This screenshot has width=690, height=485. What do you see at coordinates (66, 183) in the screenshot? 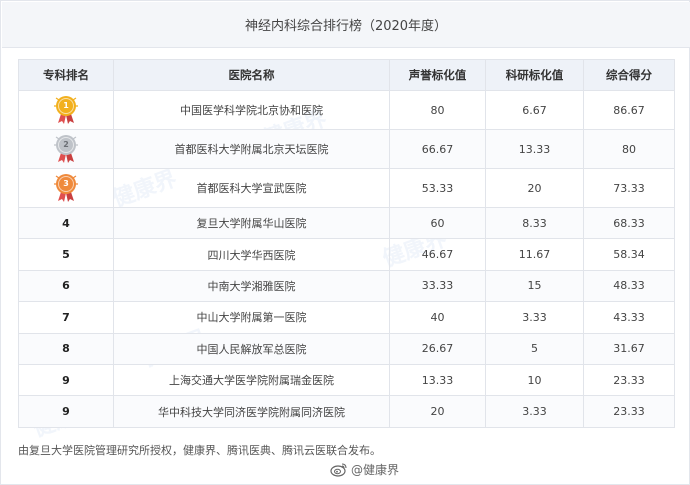
I see `medal-rank-number: 3` at bounding box center [66, 183].